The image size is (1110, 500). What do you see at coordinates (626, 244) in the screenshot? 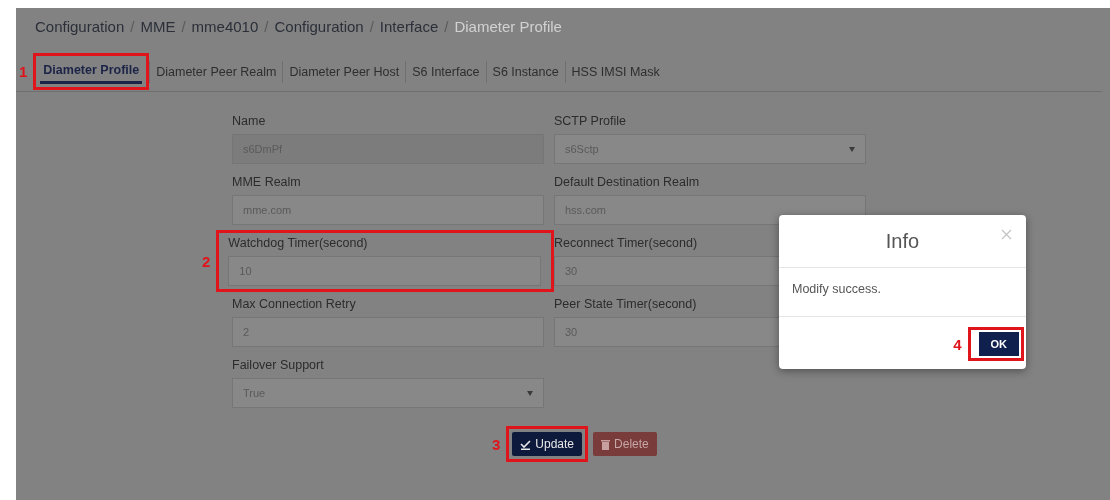
I see `field-label: Reconnect Timer(second)` at bounding box center [626, 244].